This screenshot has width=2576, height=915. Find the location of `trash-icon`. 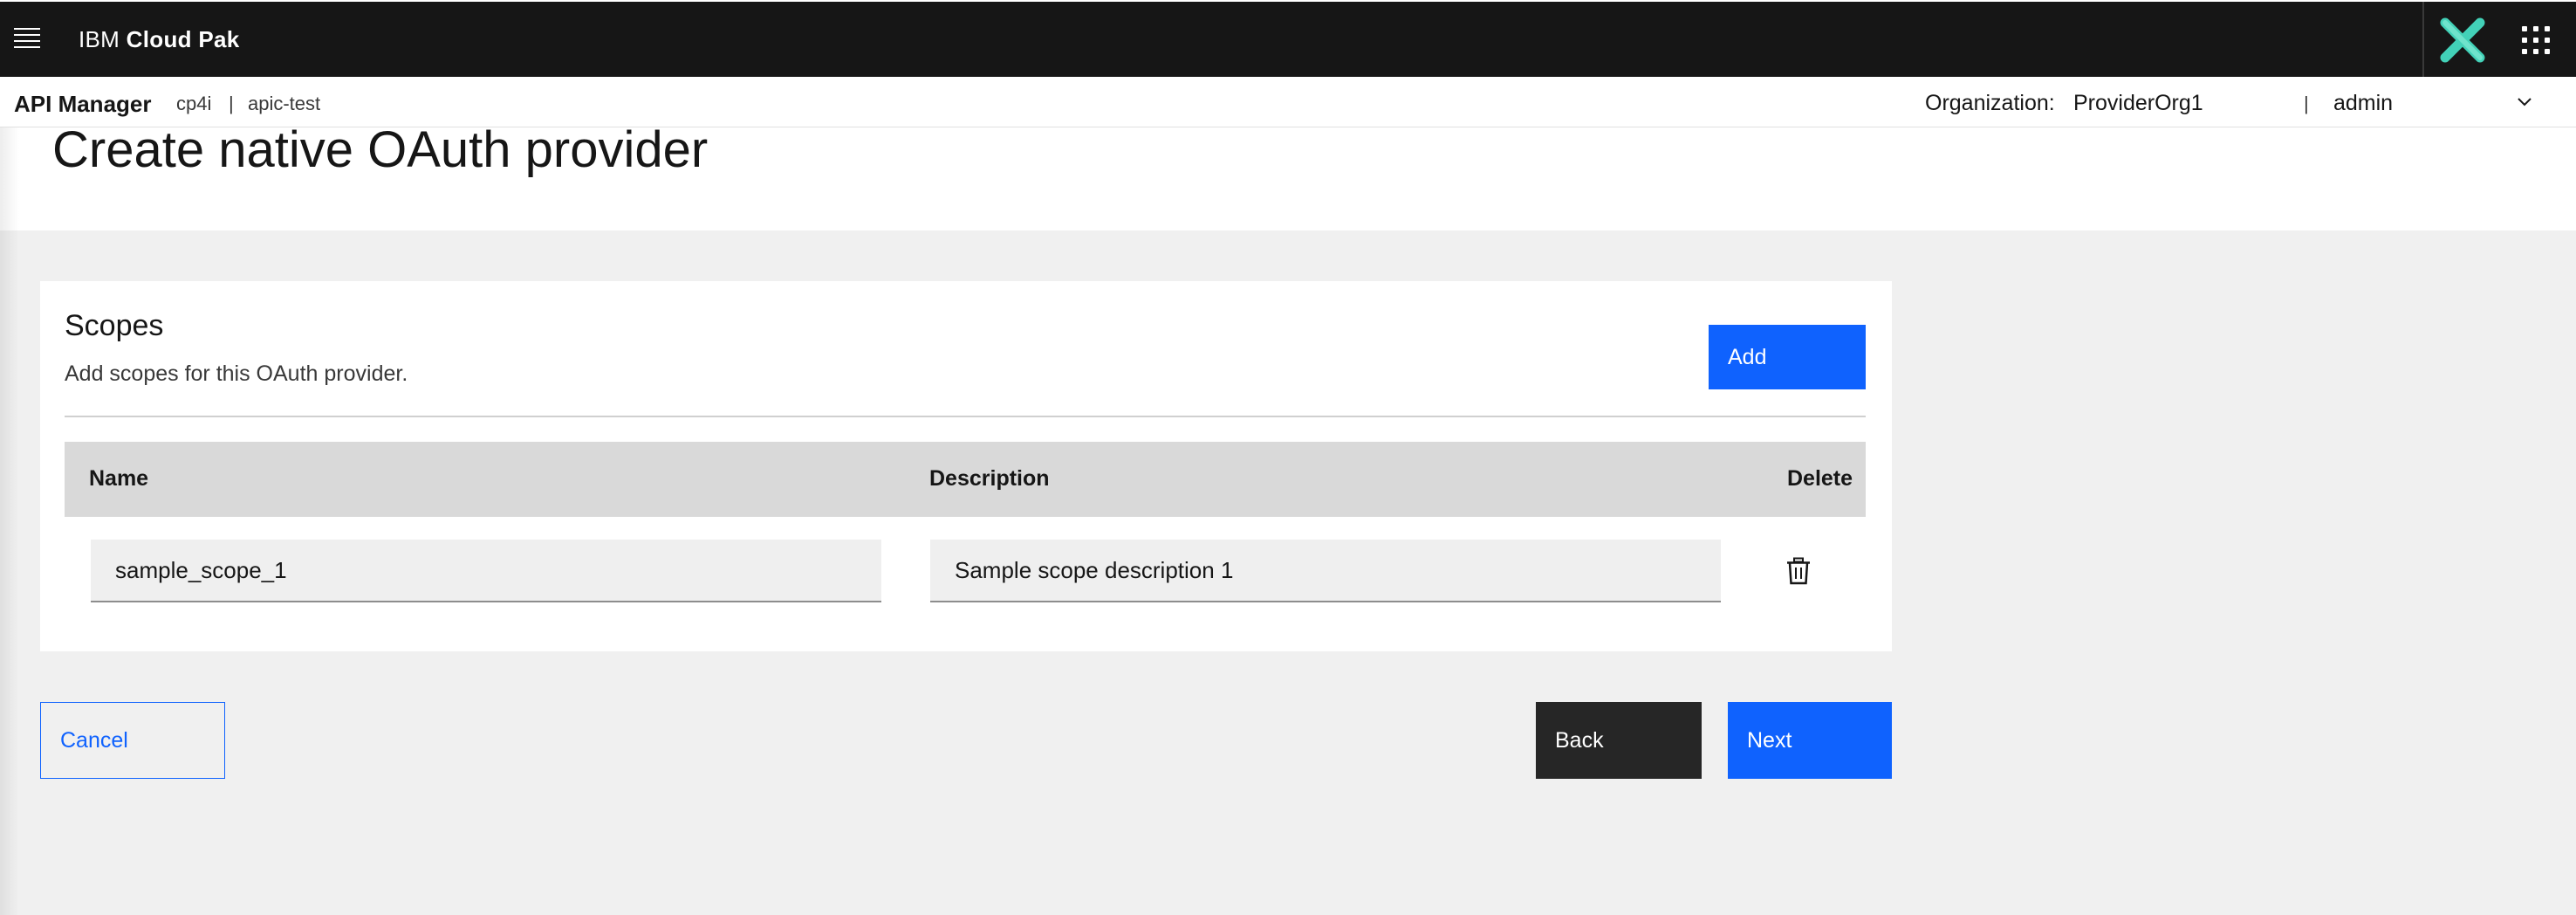

trash-icon is located at coordinates (1798, 571).